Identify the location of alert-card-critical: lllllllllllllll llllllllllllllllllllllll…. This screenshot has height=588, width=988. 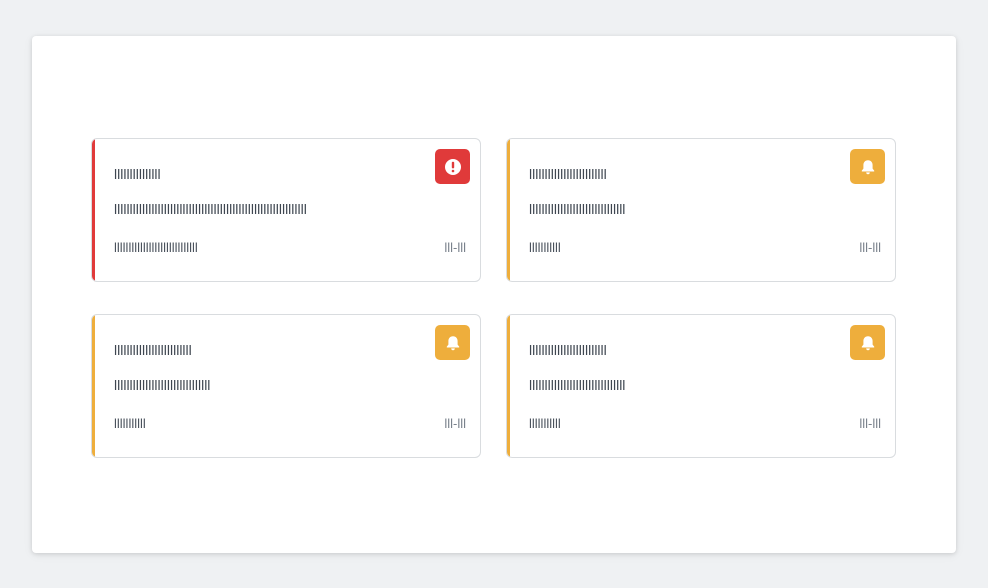
(286, 210).